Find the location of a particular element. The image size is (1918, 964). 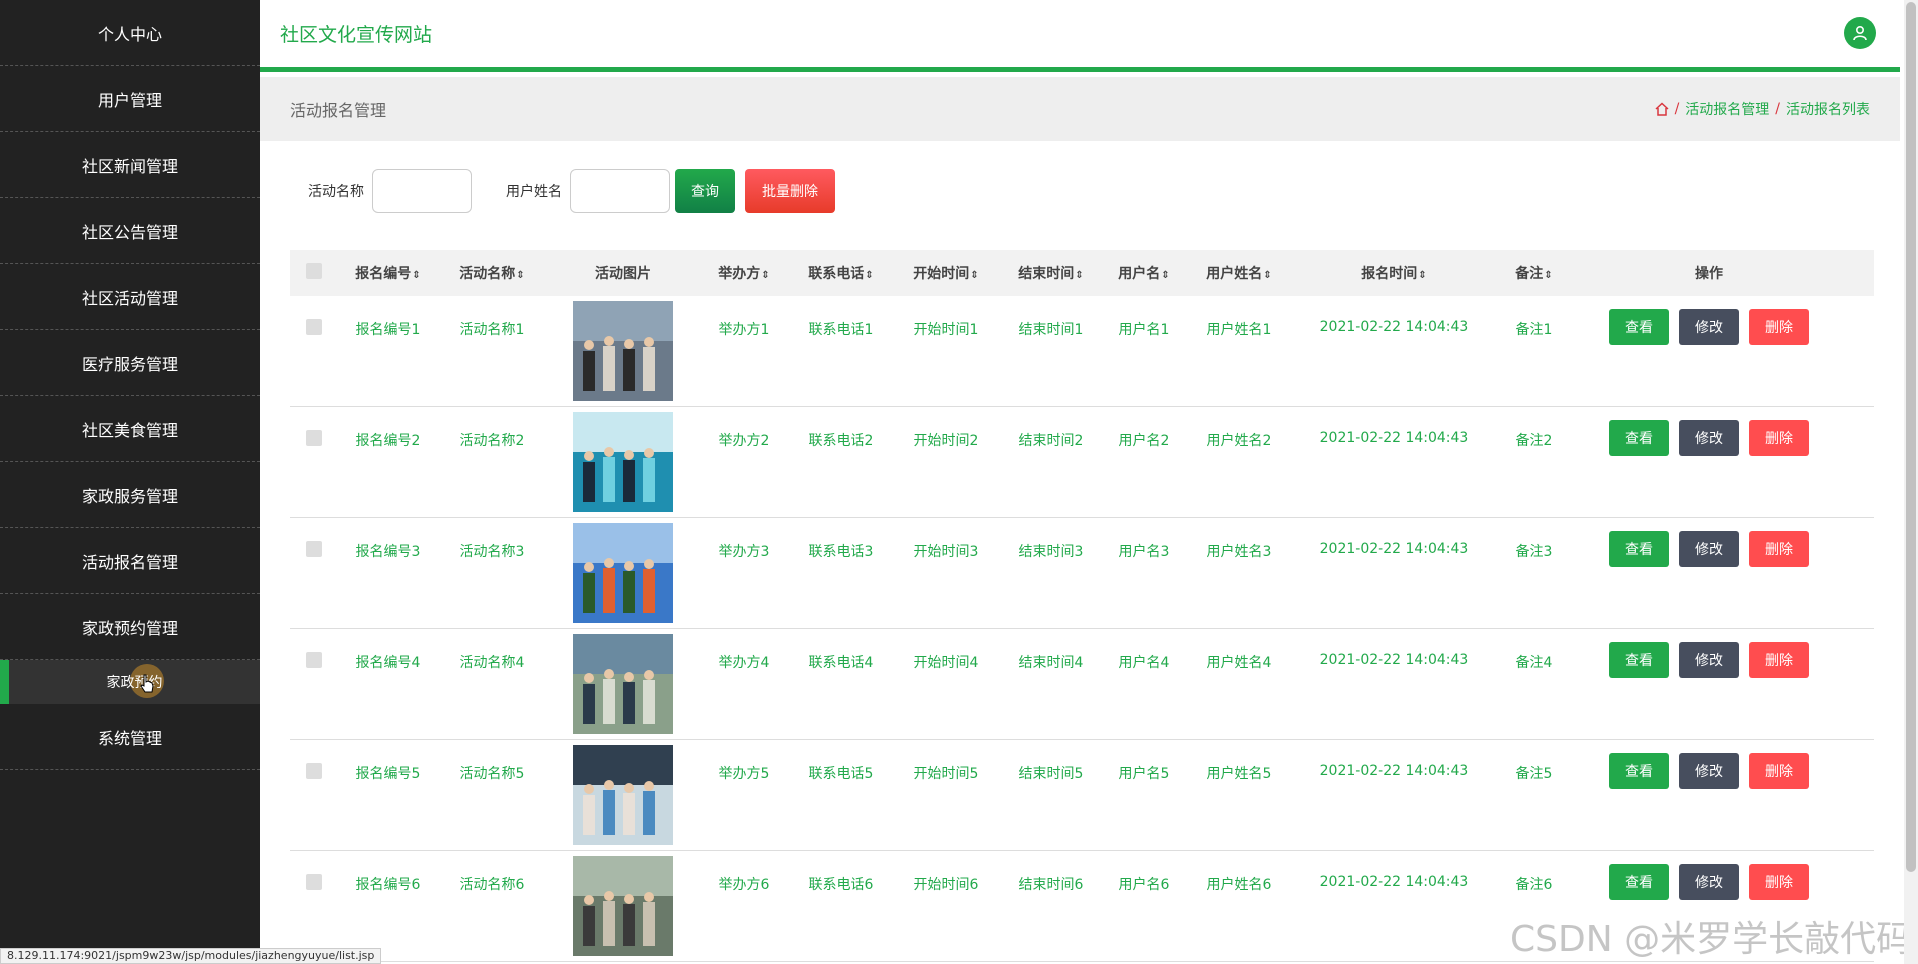

col-header: 活动名称⇕ is located at coordinates (492, 273).